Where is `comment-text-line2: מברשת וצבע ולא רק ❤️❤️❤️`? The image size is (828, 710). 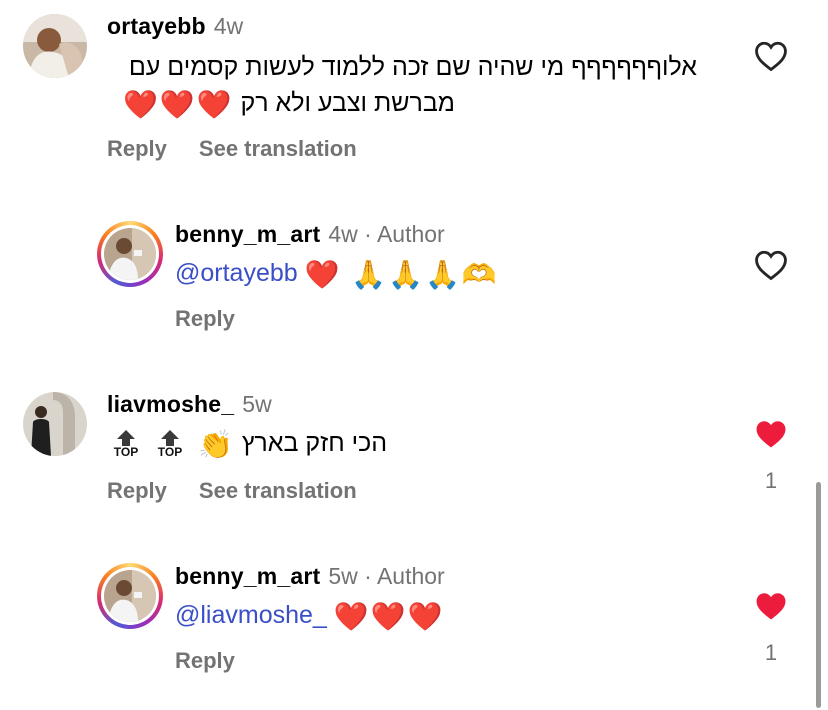
comment-text-line2: מברשת וצבע ולא רק ❤️❤️❤️ is located at coordinates (289, 104).